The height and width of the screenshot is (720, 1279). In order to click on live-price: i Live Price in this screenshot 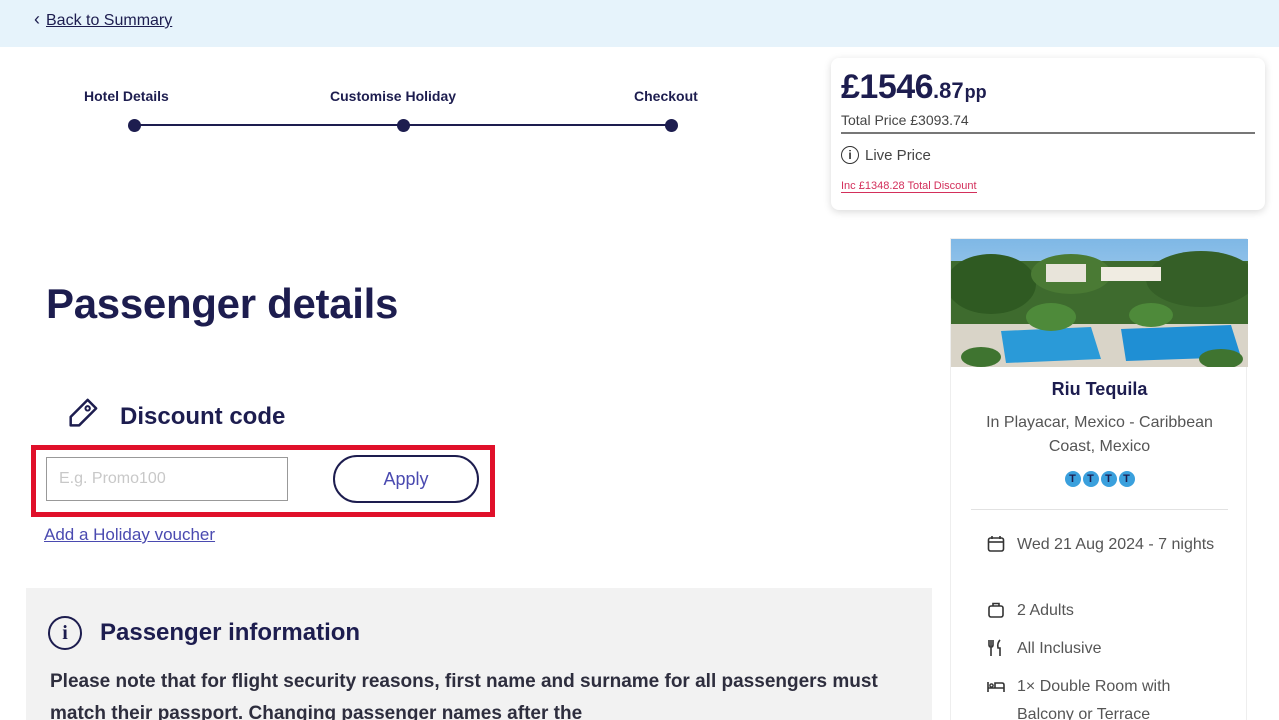, I will do `click(886, 155)`.